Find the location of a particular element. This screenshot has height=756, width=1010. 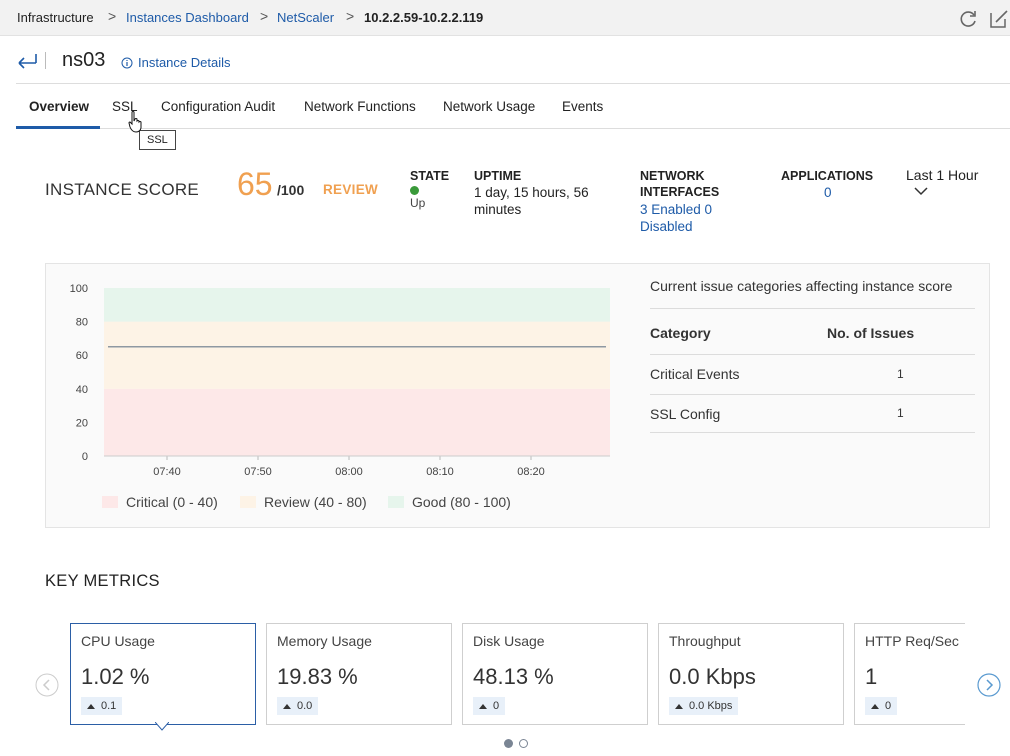

breadcrumb-infrastructure: Infrastructure is located at coordinates (55, 17).